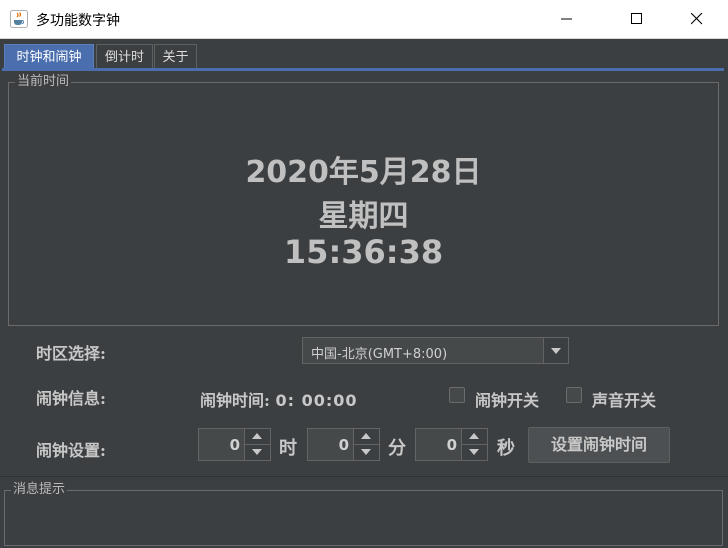 This screenshot has width=728, height=548. What do you see at coordinates (235, 400) in the screenshot?
I see `alarm-time-key: 闹钟时间:` at bounding box center [235, 400].